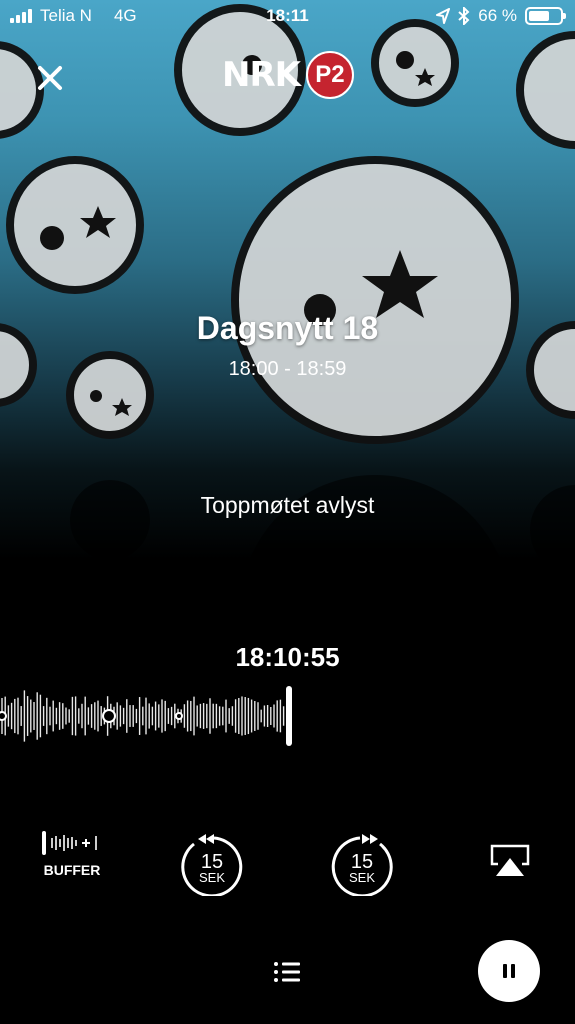  Describe the element at coordinates (509, 971) in the screenshot. I see `pause-button` at that location.